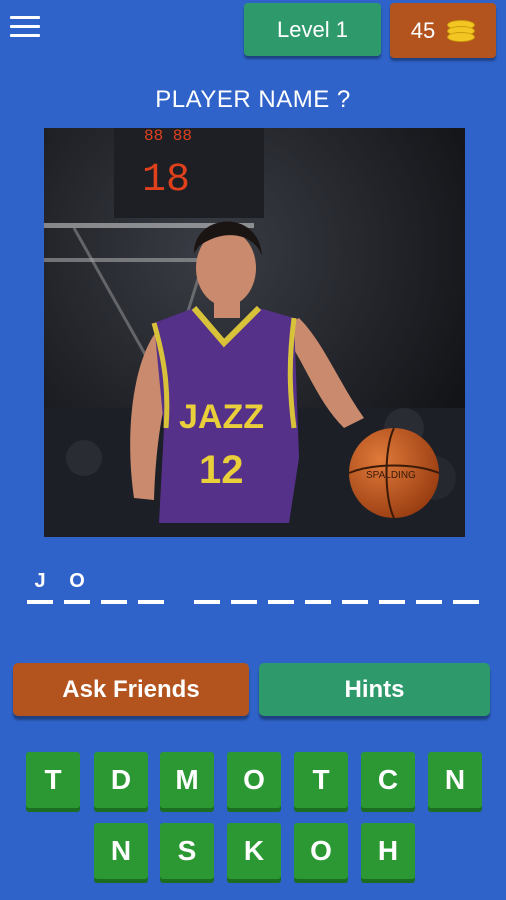  I want to click on level-badge: Level 1, so click(312, 29).